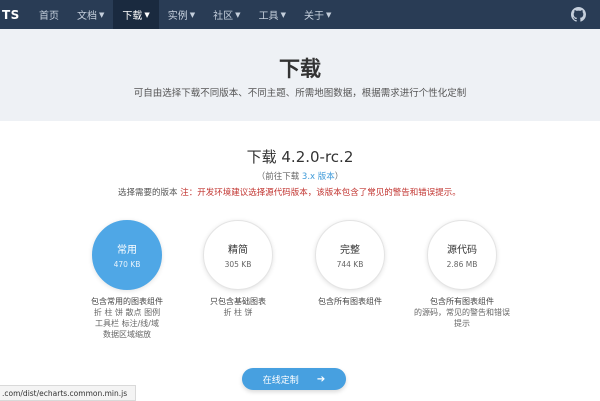  Describe the element at coordinates (87, 16) in the screenshot. I see `nav-item-label: 文档` at that location.